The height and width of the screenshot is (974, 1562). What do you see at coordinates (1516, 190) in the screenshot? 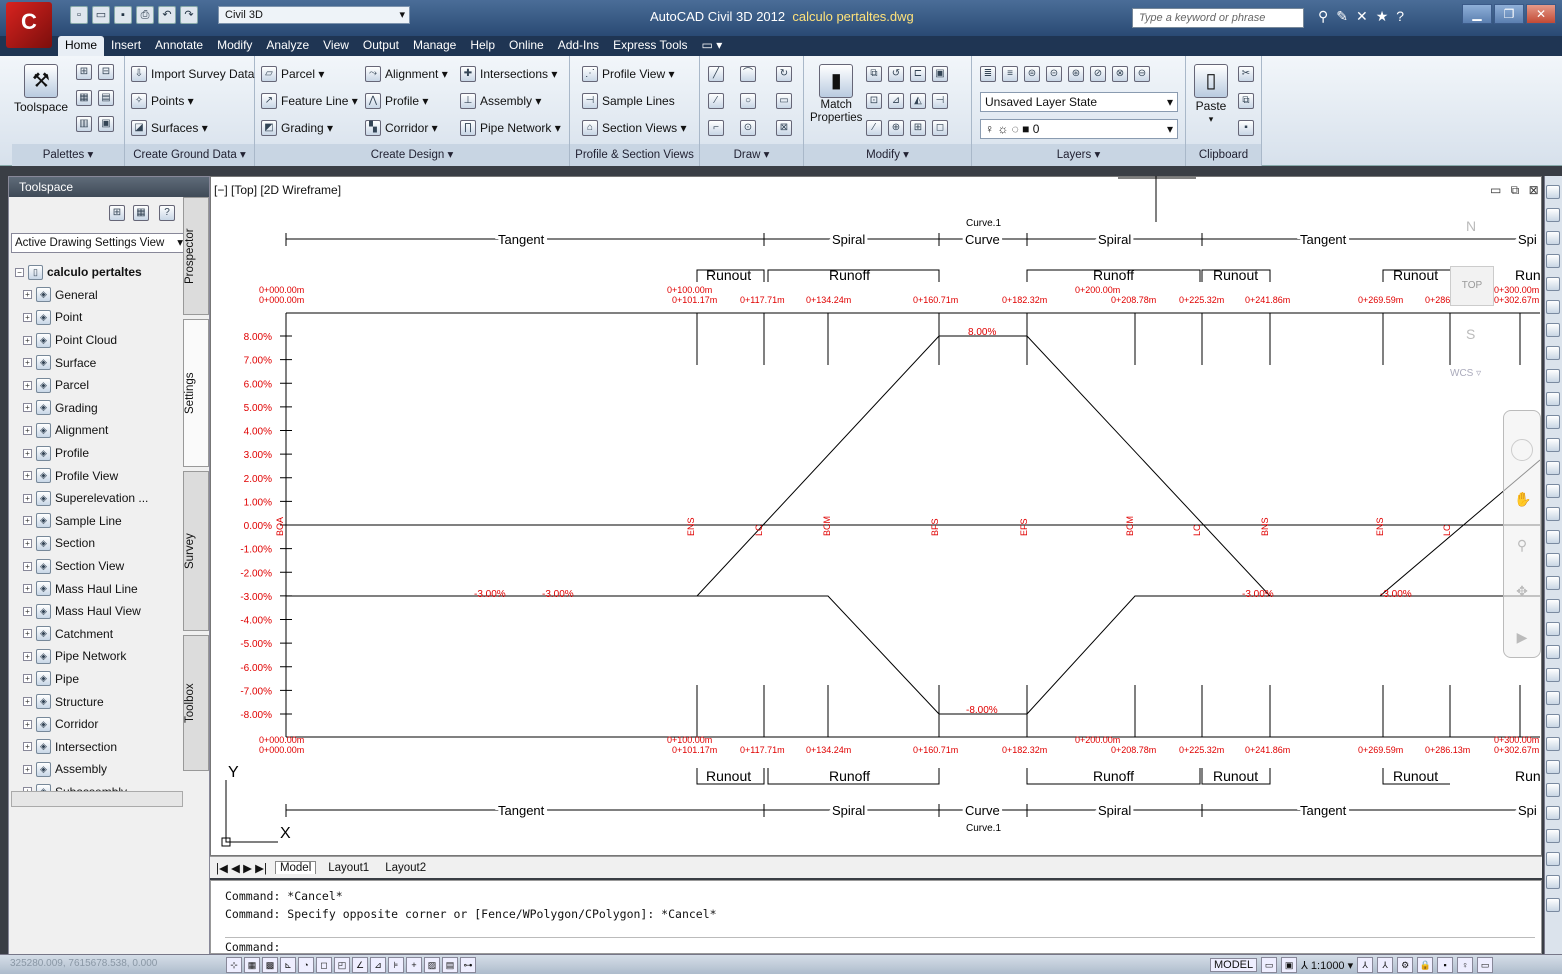
I see `viewport-window-controls: ▭ ⧉ ⊠` at bounding box center [1516, 190].